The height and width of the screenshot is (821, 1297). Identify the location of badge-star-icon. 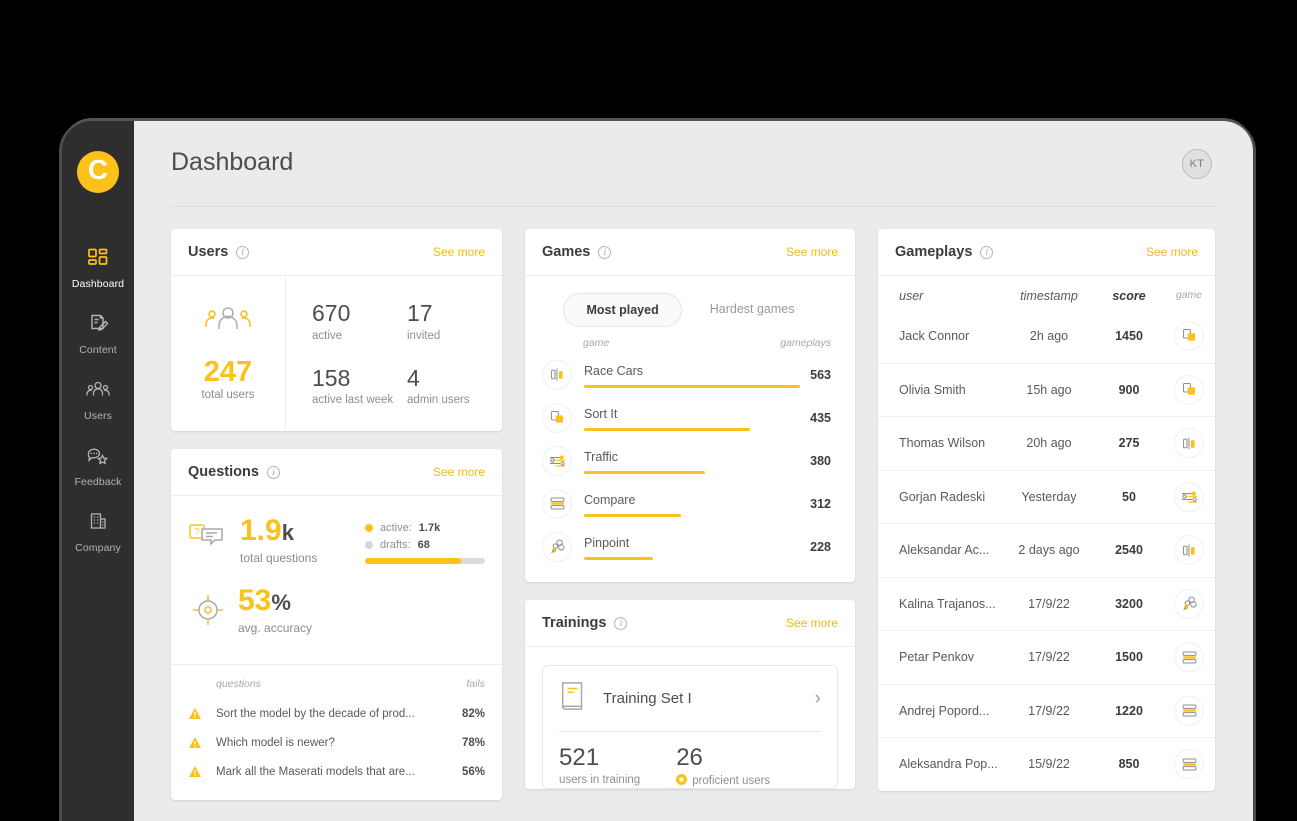
(682, 781).